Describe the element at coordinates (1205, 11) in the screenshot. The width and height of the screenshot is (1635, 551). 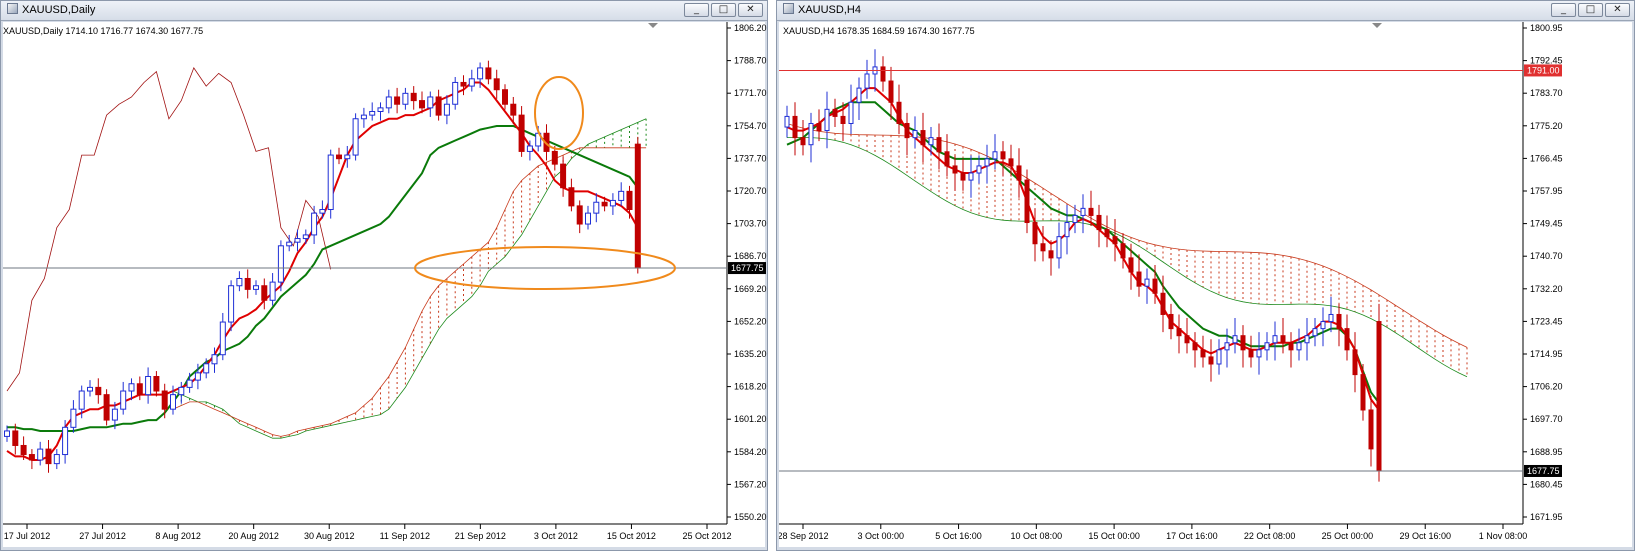
I see `window-titlebar: XAUUSD,H4 _ □ ✕` at that location.